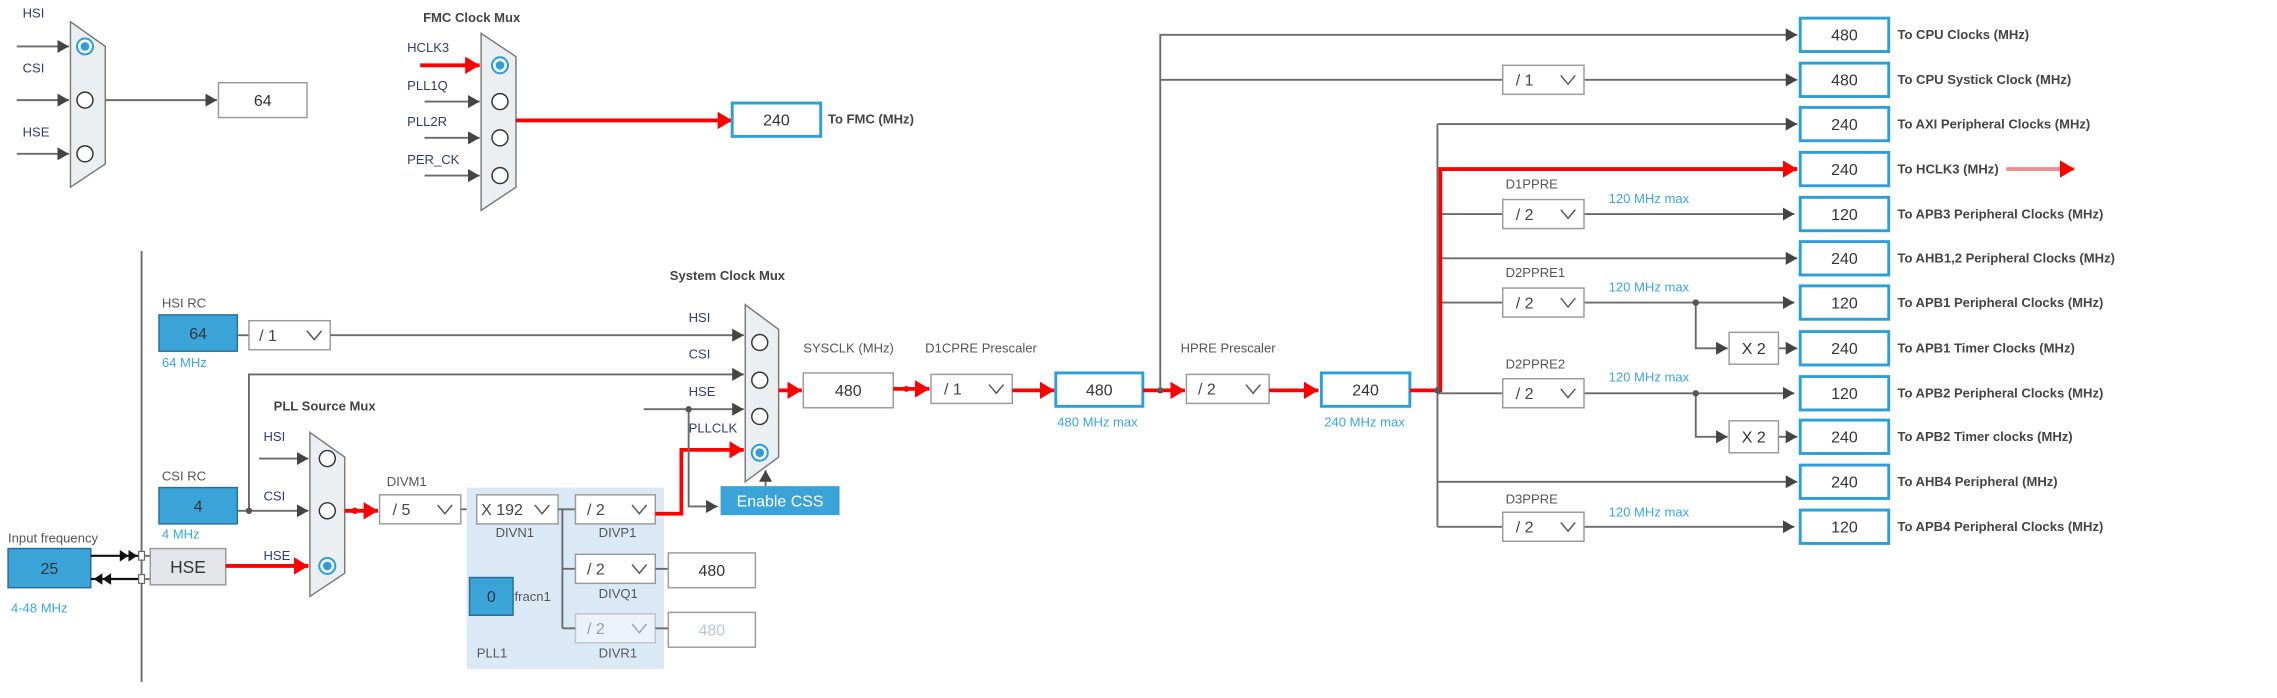 This screenshot has height=698, width=2277. Describe the element at coordinates (1844, 36) in the screenshot. I see `output-value: 480` at that location.